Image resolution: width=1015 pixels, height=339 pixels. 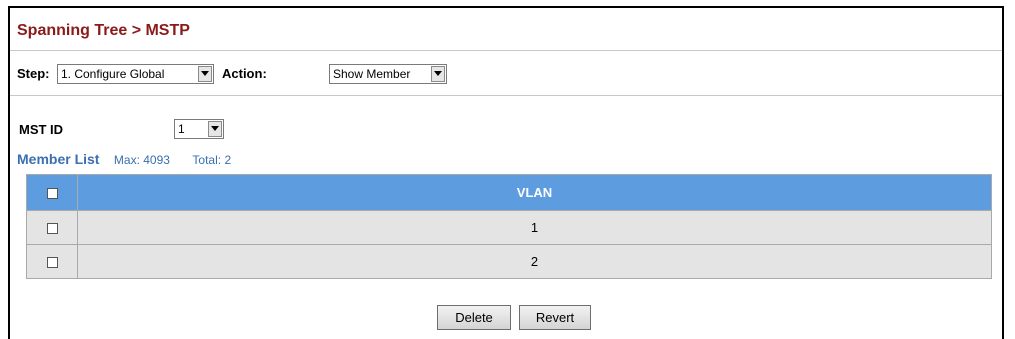 I want to click on step-select: 1. Configure Global, so click(x=135, y=74).